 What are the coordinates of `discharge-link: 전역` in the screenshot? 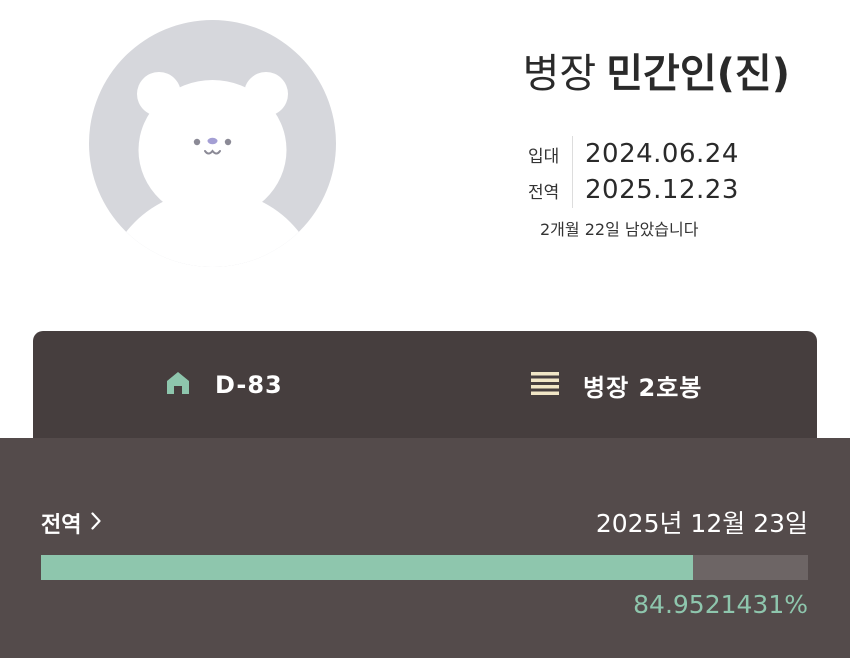 It's located at (71, 523).